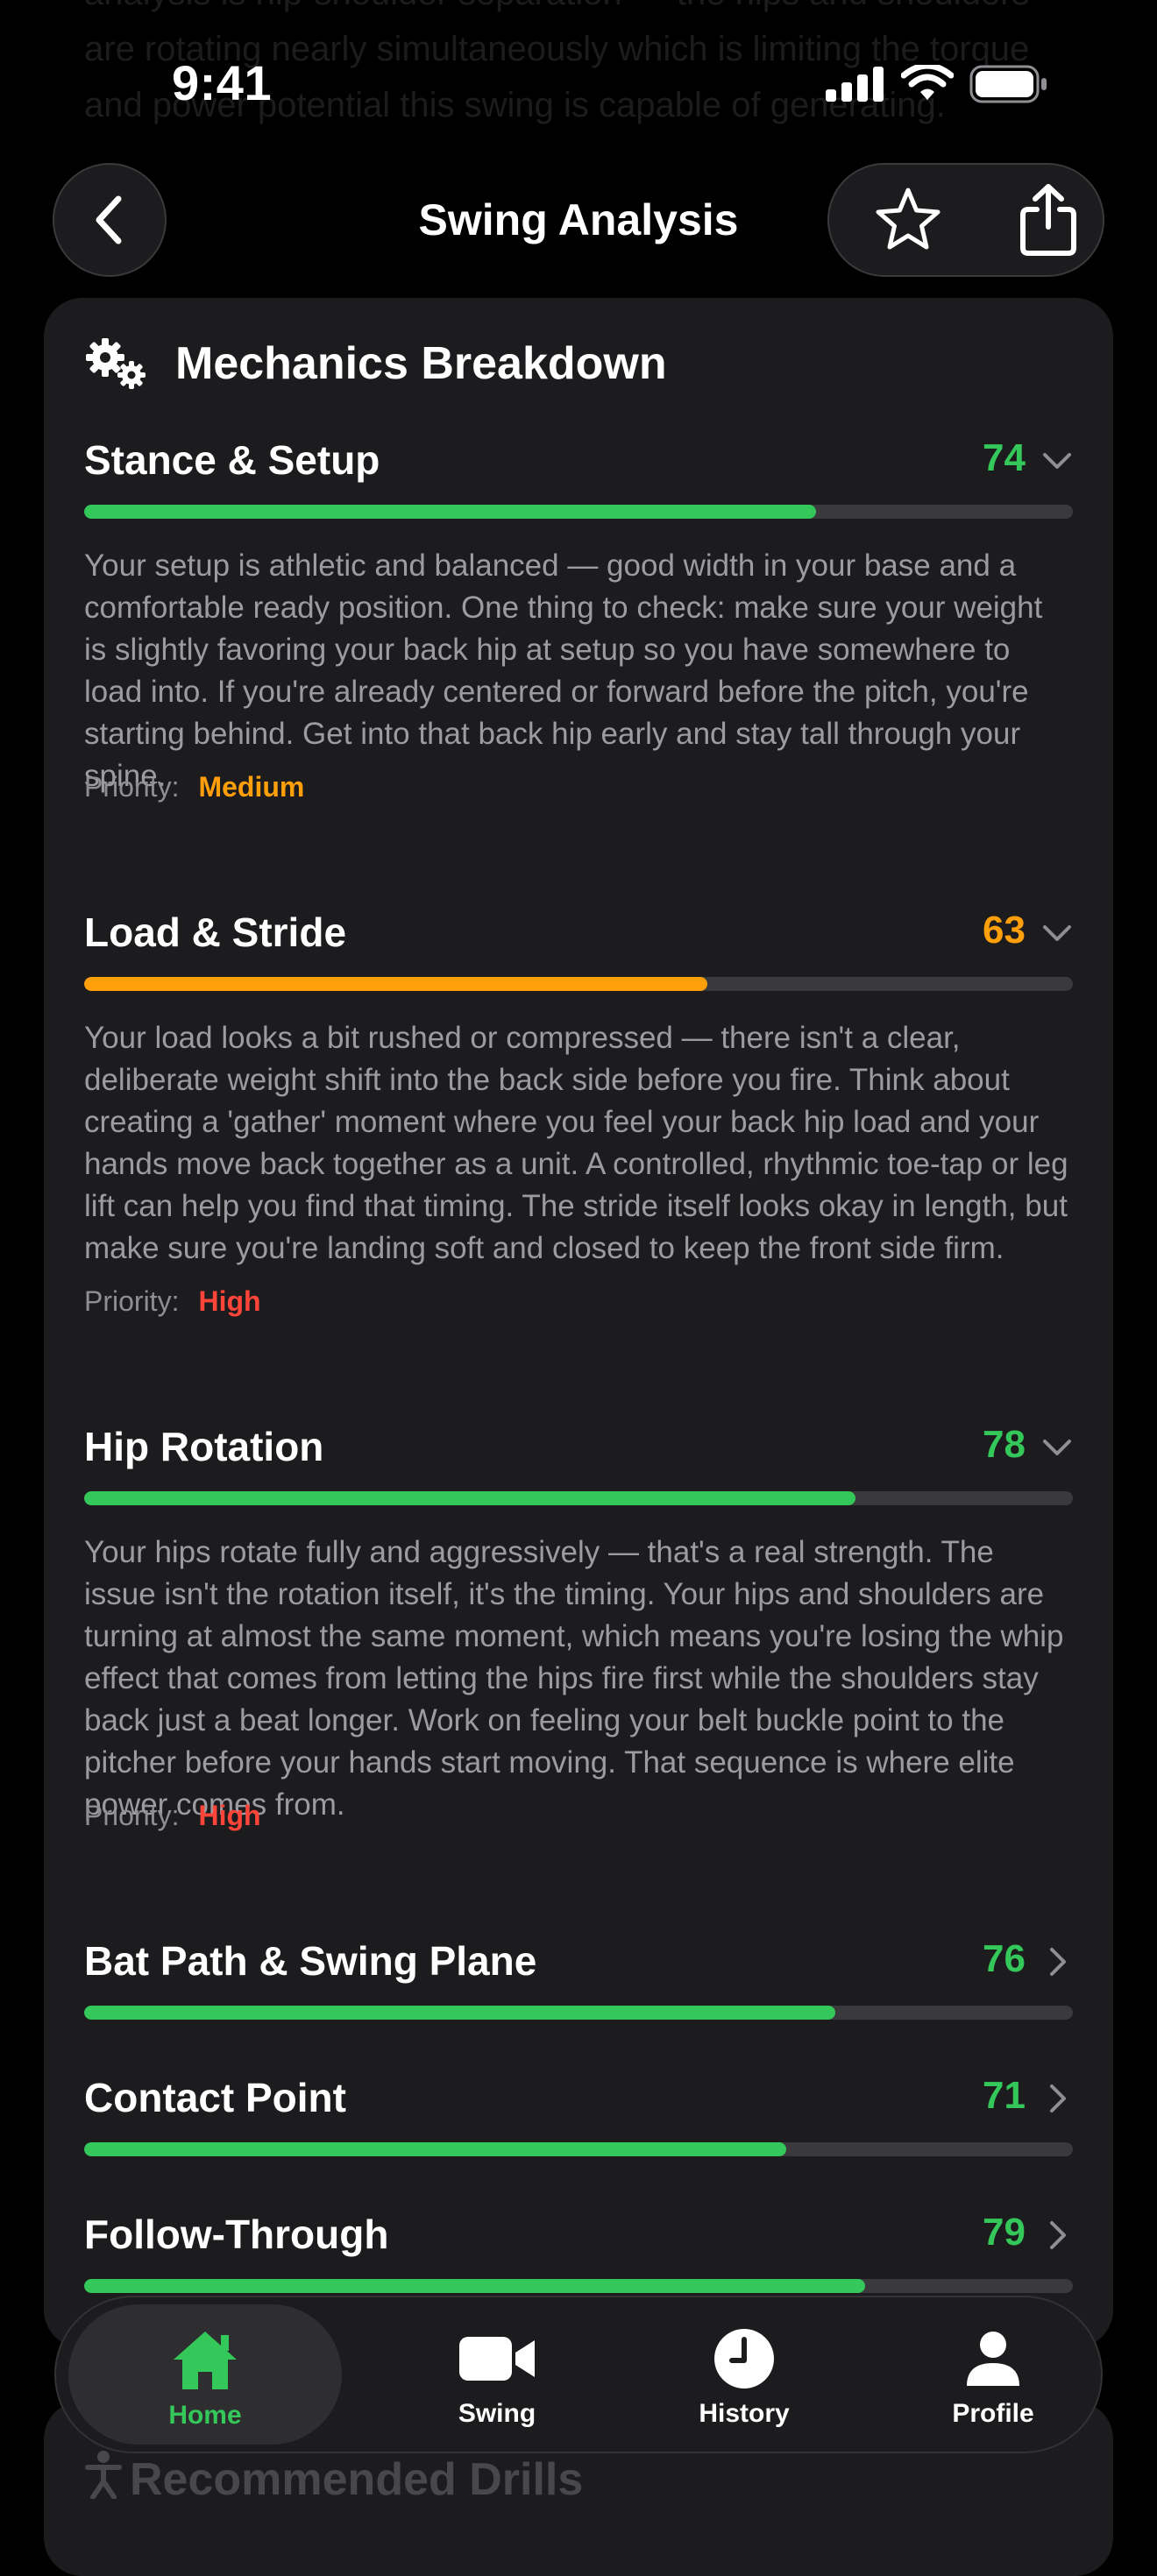  What do you see at coordinates (252, 787) in the screenshot?
I see `priority-value: Medium` at bounding box center [252, 787].